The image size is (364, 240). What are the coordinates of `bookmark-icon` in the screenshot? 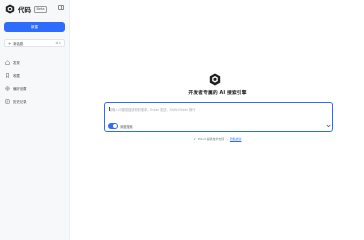 It's located at (7, 75).